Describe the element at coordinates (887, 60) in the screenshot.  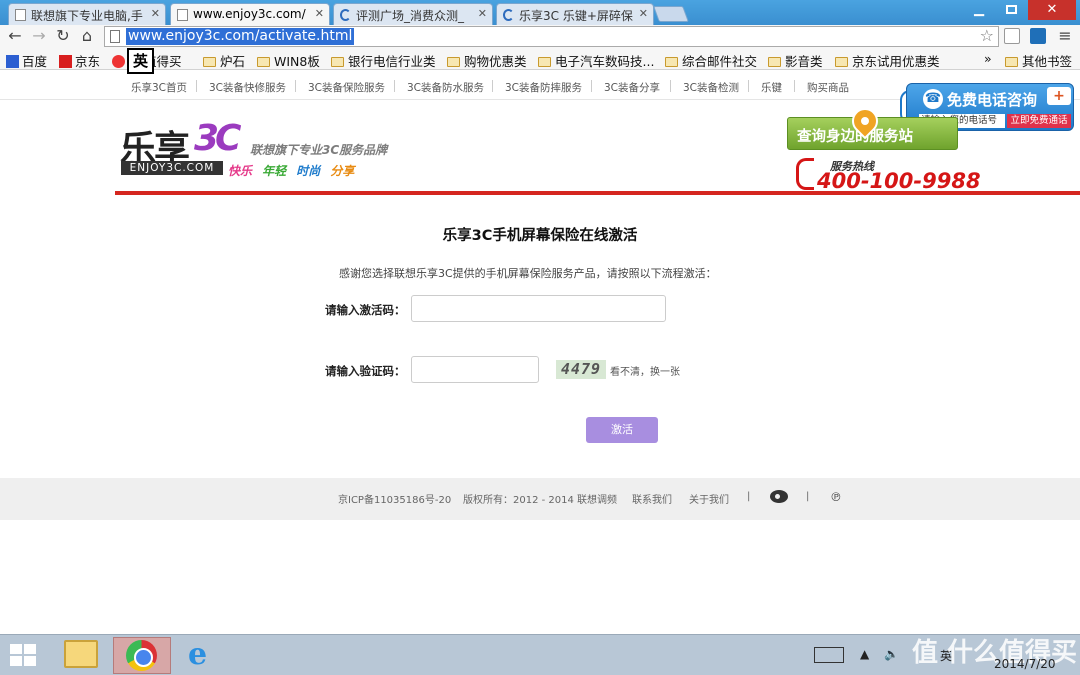
I see `bookmark-folder: 京东试用优惠类` at that location.